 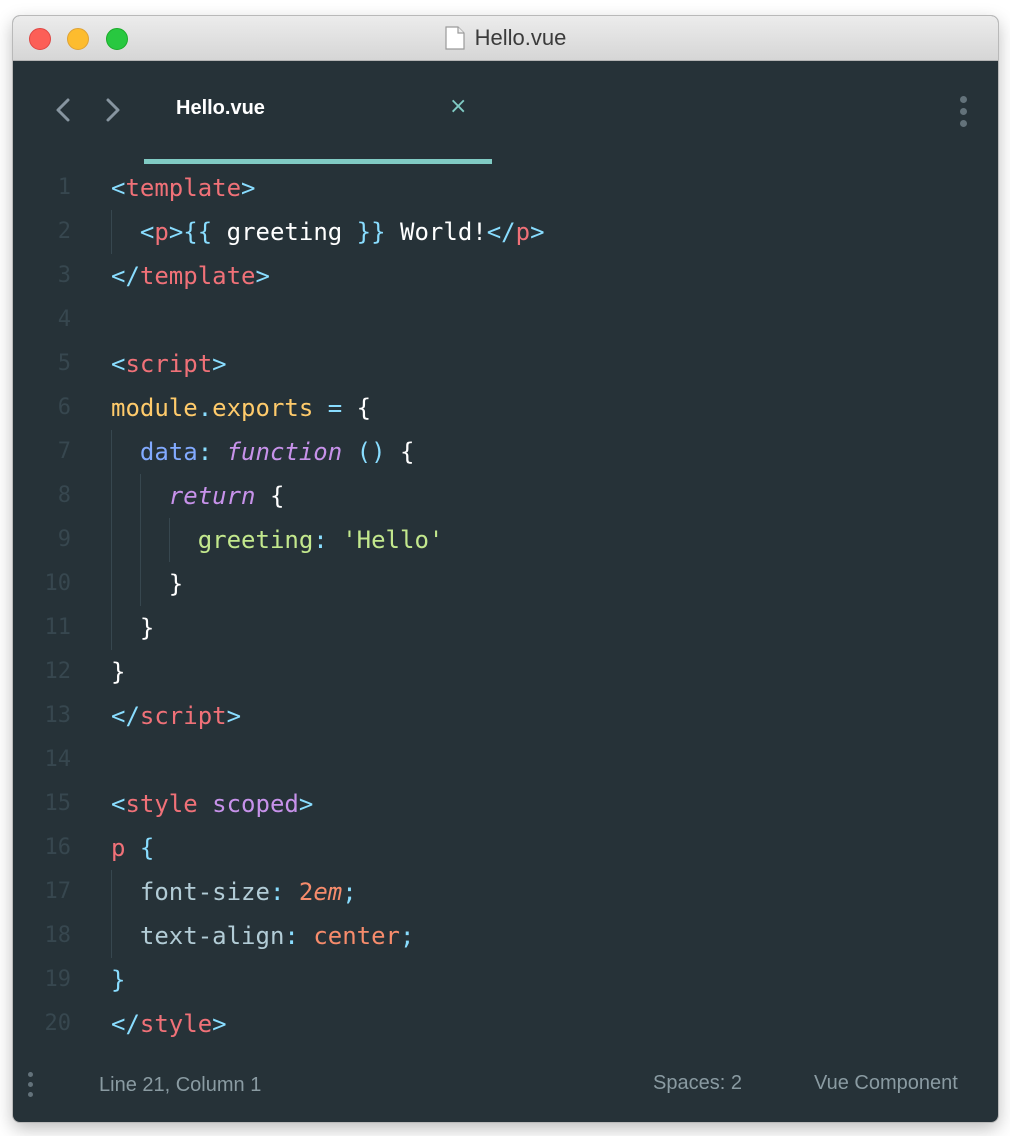 What do you see at coordinates (886, 1083) in the screenshot?
I see `syntax-selector: Vue Component` at bounding box center [886, 1083].